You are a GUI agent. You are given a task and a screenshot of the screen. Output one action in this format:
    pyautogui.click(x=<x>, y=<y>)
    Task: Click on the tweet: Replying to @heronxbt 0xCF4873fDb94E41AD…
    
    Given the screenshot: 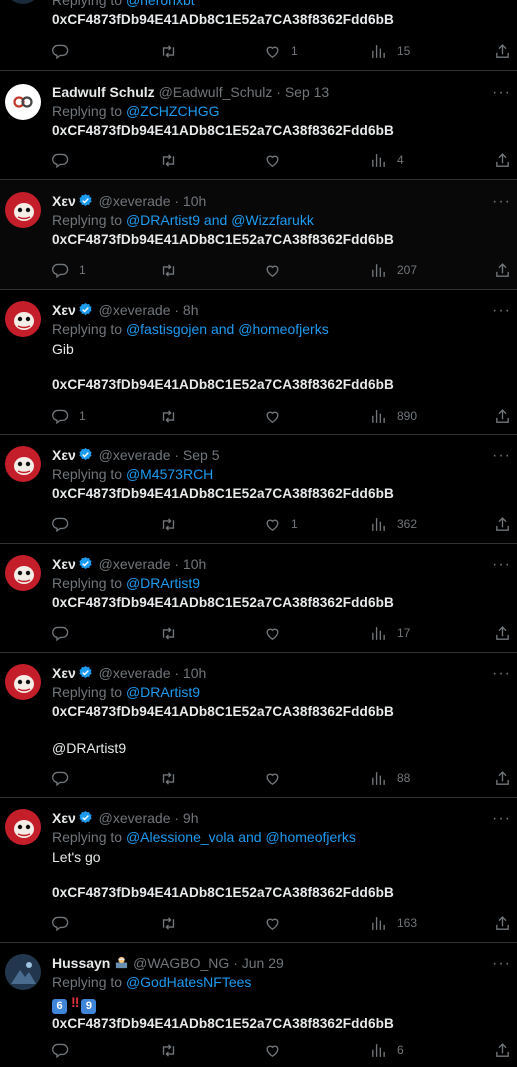 What is the action you would take?
    pyautogui.click(x=258, y=35)
    